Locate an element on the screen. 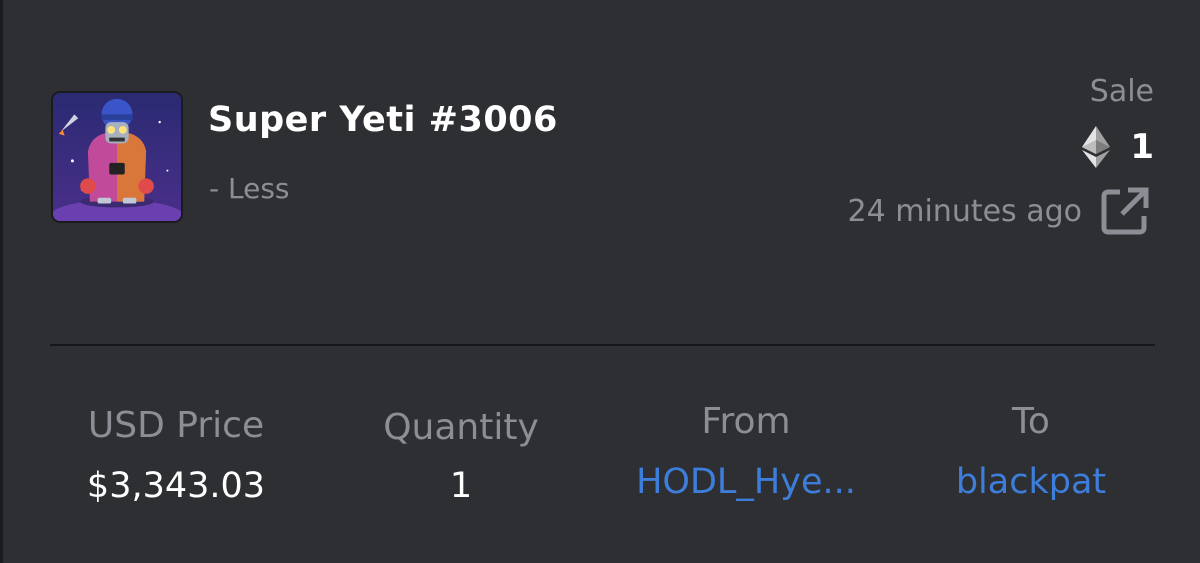  nft-title: Super Yeti #3006 is located at coordinates (383, 120).